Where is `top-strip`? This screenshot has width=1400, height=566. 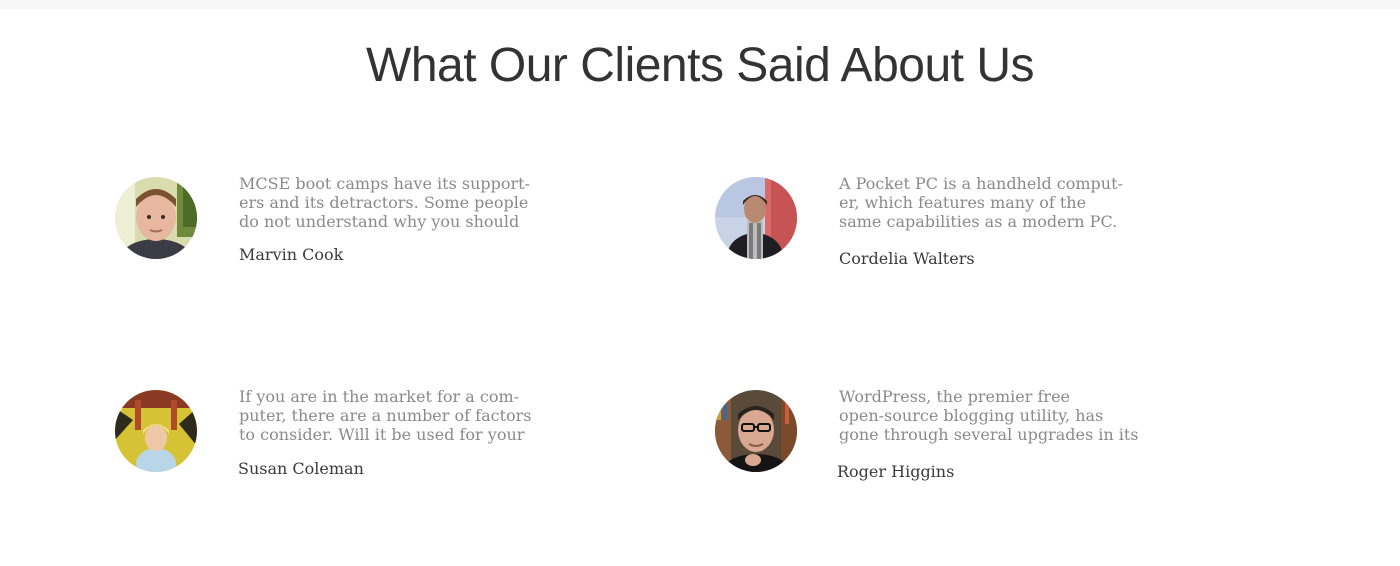
top-strip is located at coordinates (700, 4).